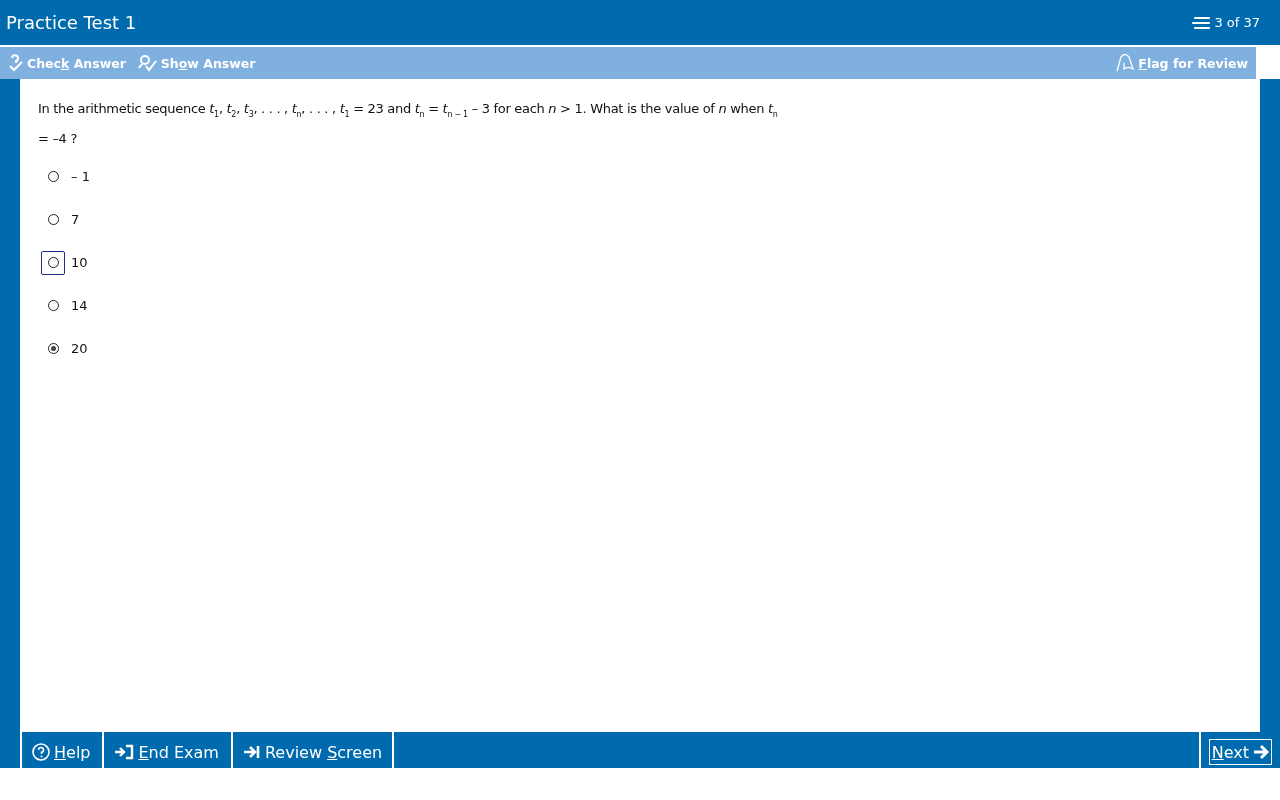  Describe the element at coordinates (71, 22) in the screenshot. I see `test-title: Practice Test 1` at that location.